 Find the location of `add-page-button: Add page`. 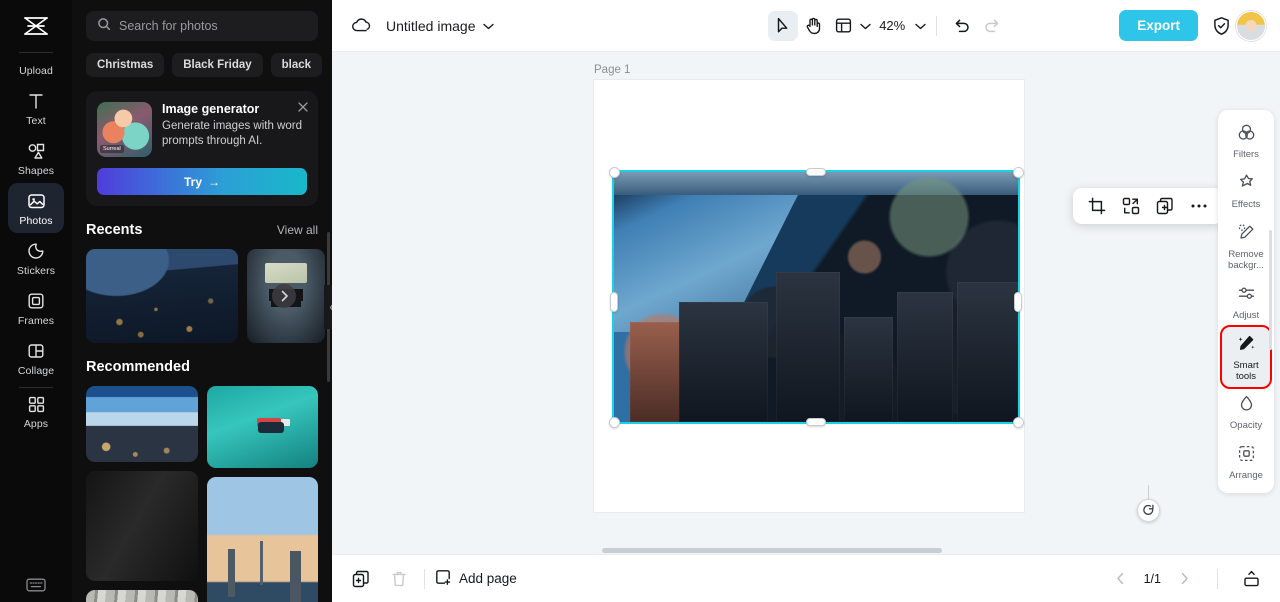

add-page-button: Add page is located at coordinates (476, 579).